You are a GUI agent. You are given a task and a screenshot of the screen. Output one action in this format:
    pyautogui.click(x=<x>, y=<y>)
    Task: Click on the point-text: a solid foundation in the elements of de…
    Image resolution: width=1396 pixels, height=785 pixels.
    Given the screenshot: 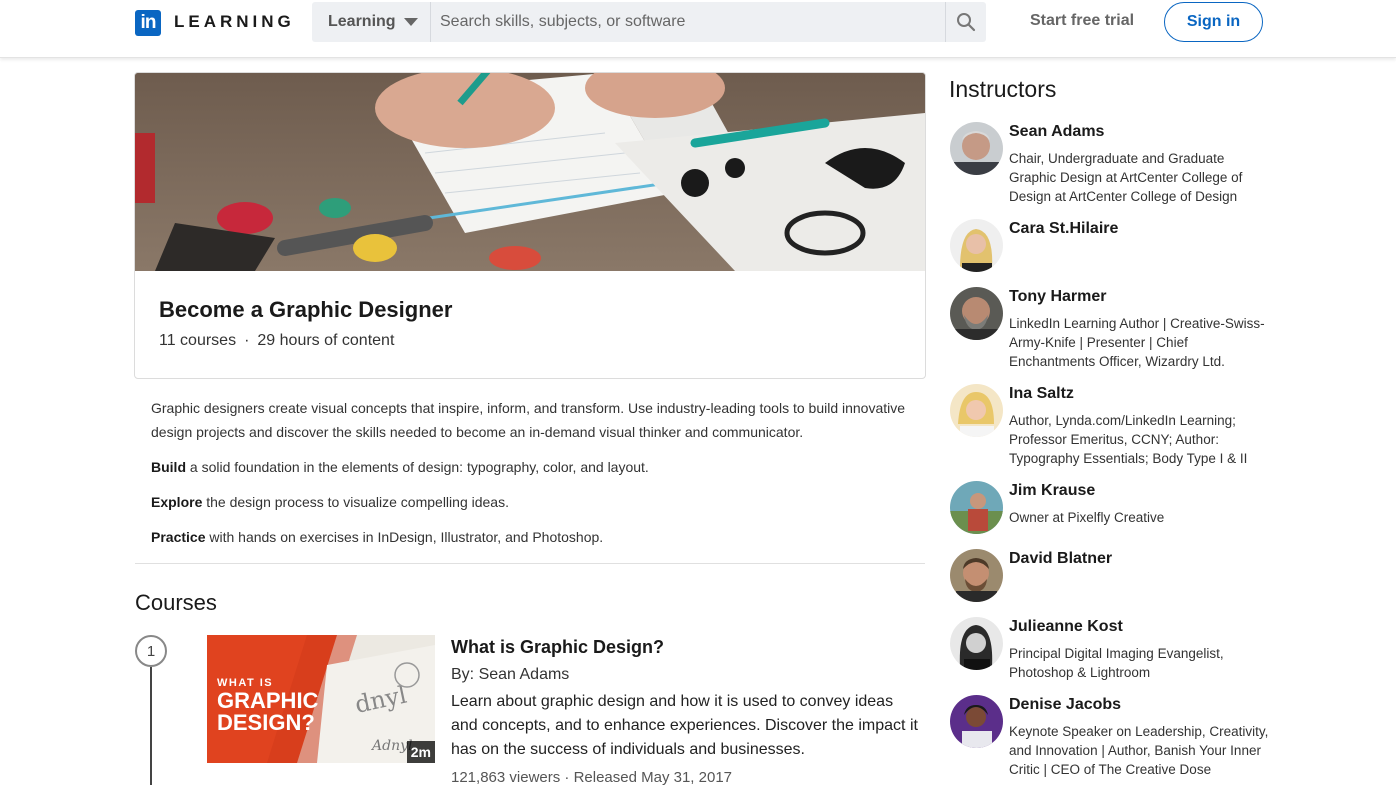 What is the action you would take?
    pyautogui.click(x=417, y=467)
    